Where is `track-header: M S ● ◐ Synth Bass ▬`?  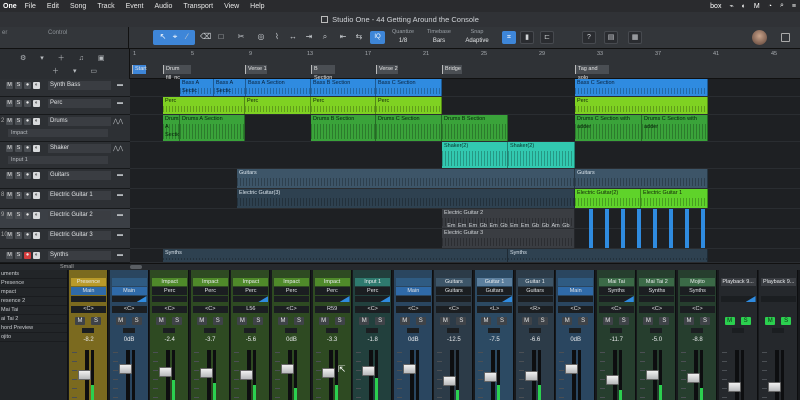 track-header: M S ● ◐ Synth Bass ▬ is located at coordinates (65, 88).